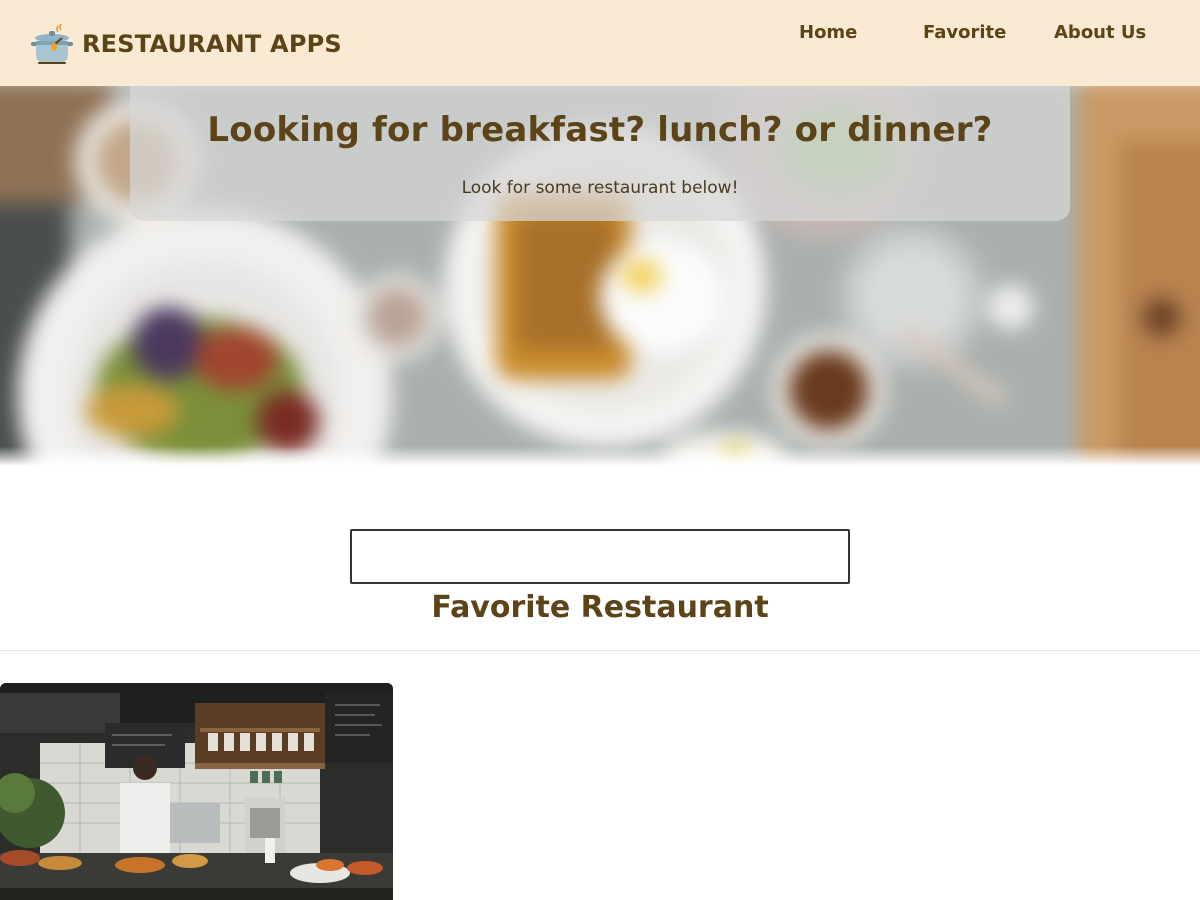  Describe the element at coordinates (600, 130) in the screenshot. I see `hero-title: Looking for breakfast? lunch? or dinner?` at that location.